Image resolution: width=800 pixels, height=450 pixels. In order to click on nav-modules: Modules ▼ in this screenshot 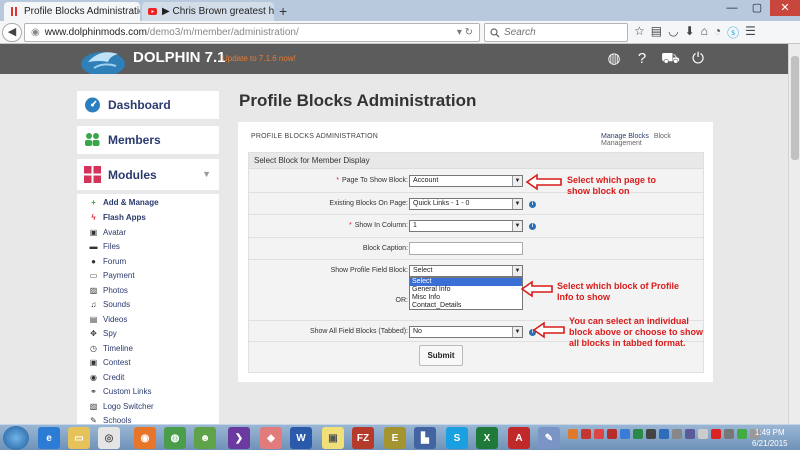, I will do `click(148, 174)`.